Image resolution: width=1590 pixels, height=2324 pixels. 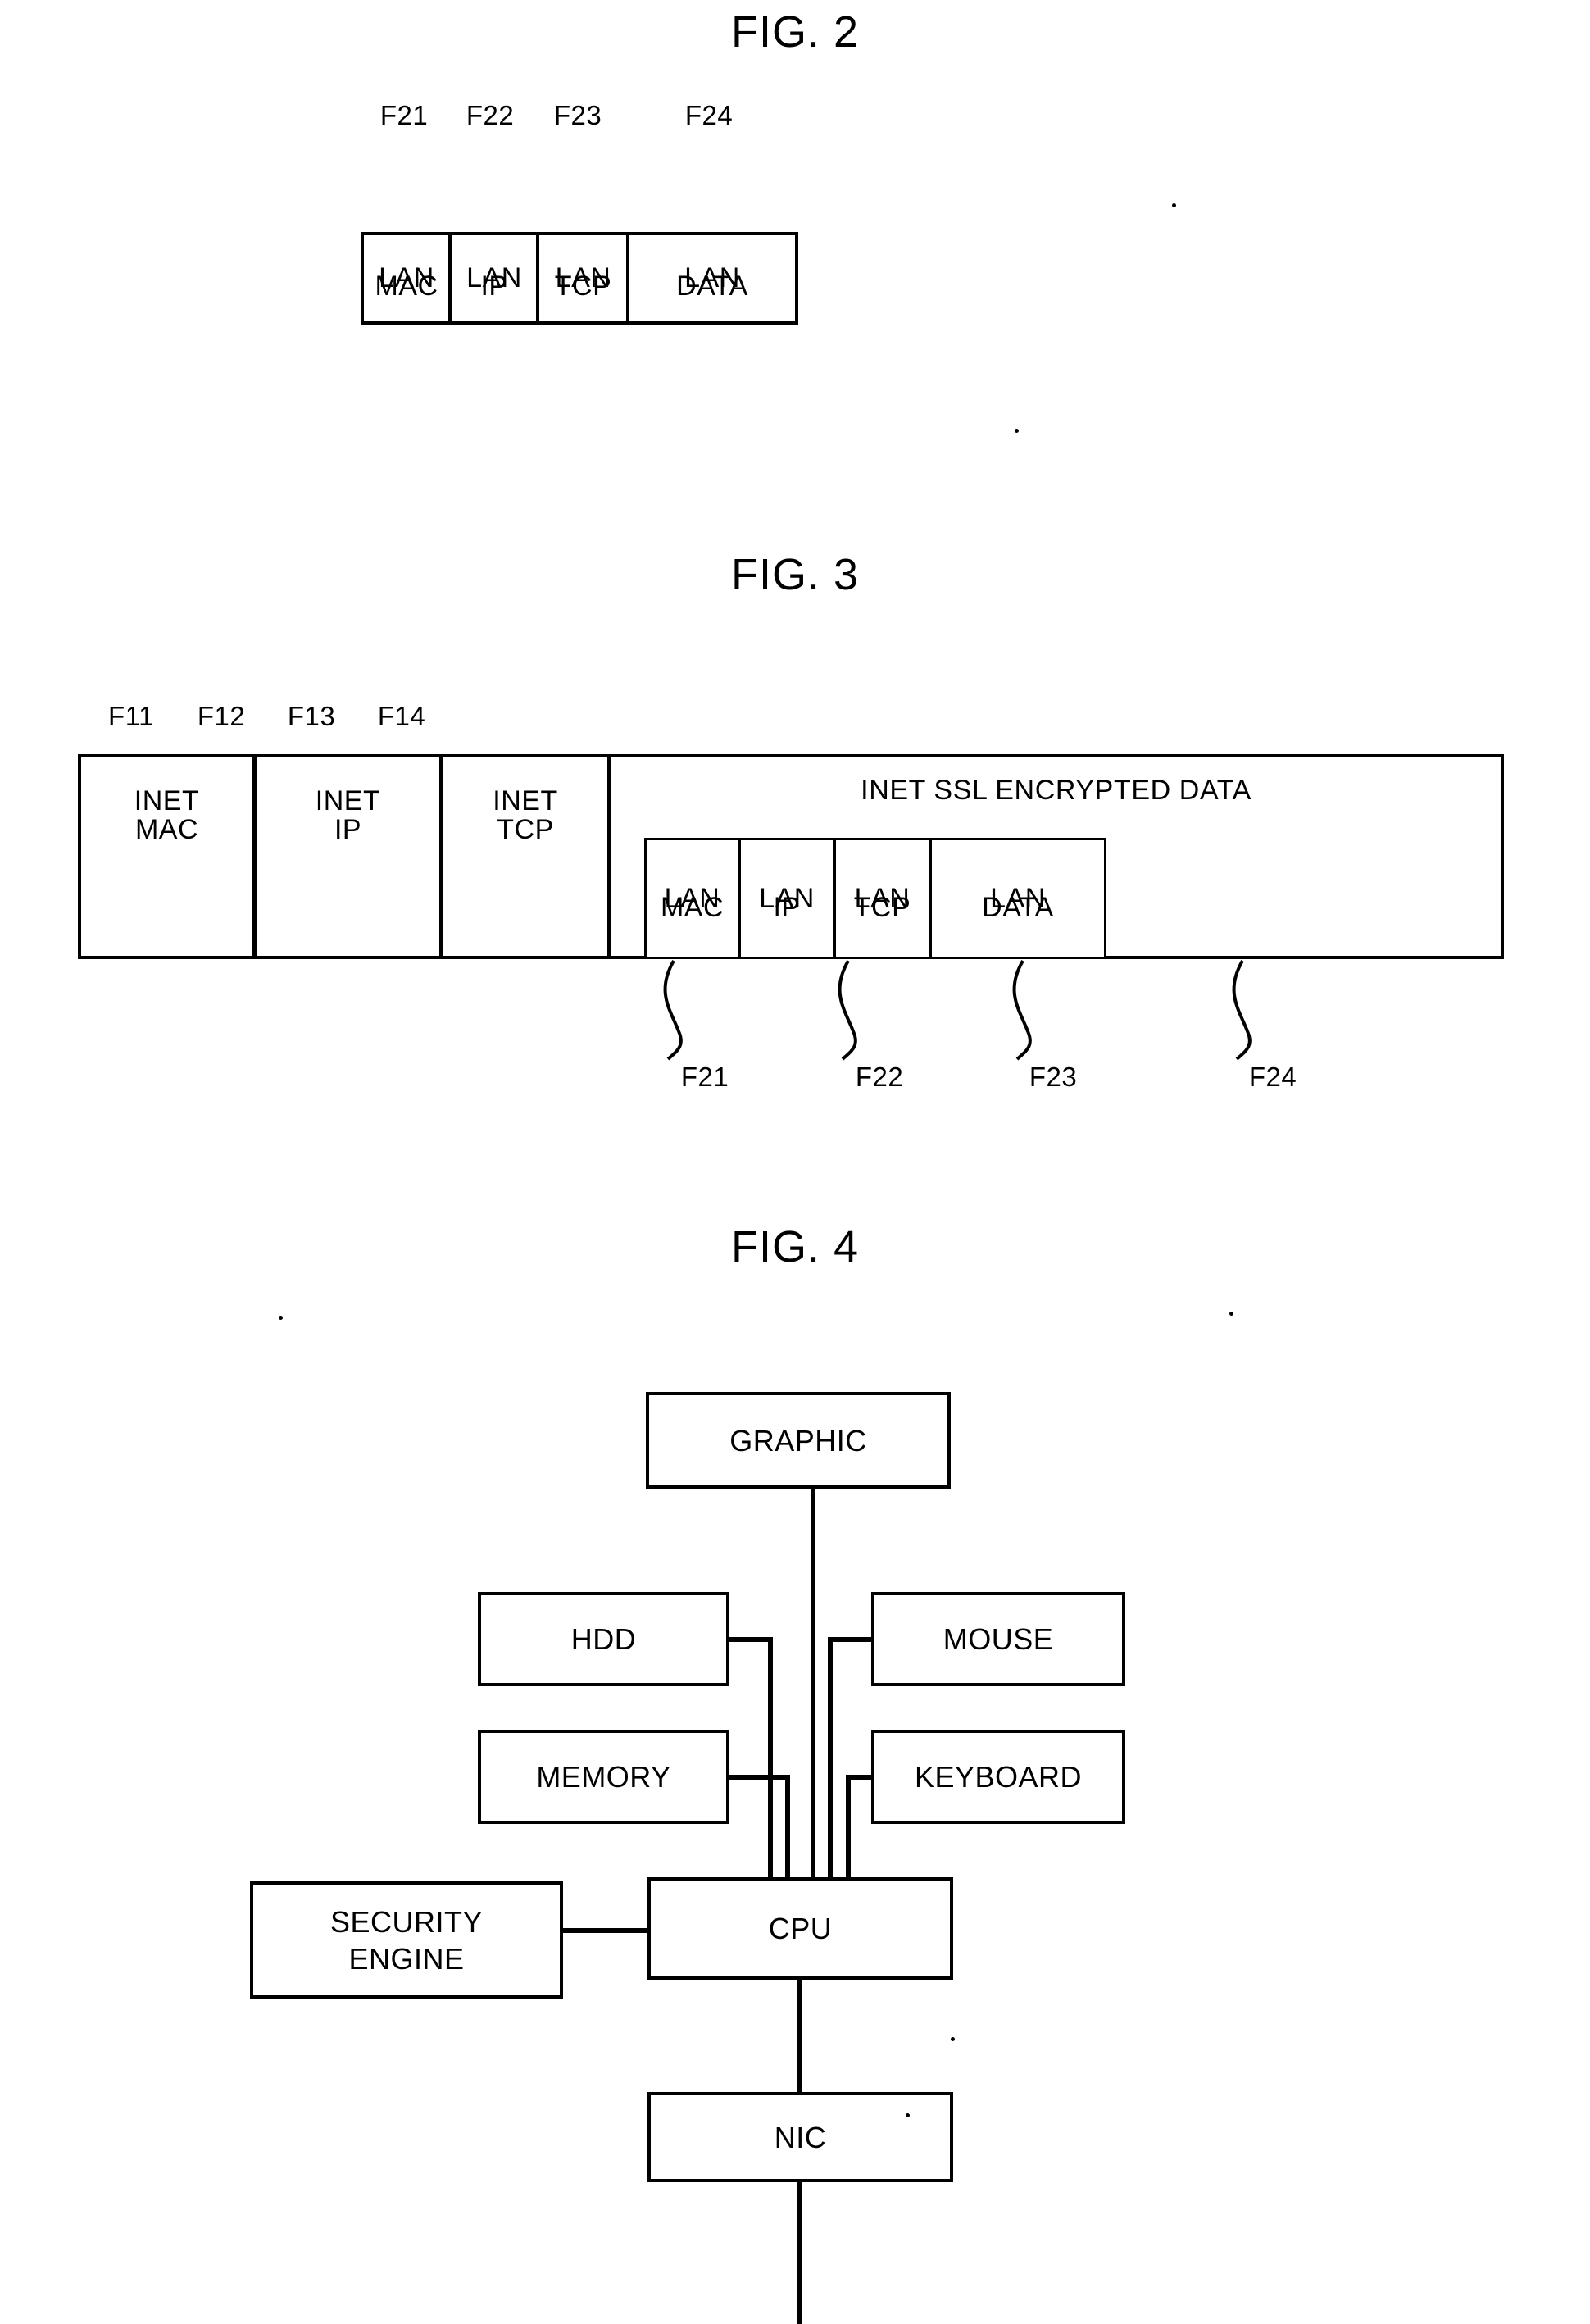 What do you see at coordinates (673, 1010) in the screenshot?
I see `fig3-leader-f21` at bounding box center [673, 1010].